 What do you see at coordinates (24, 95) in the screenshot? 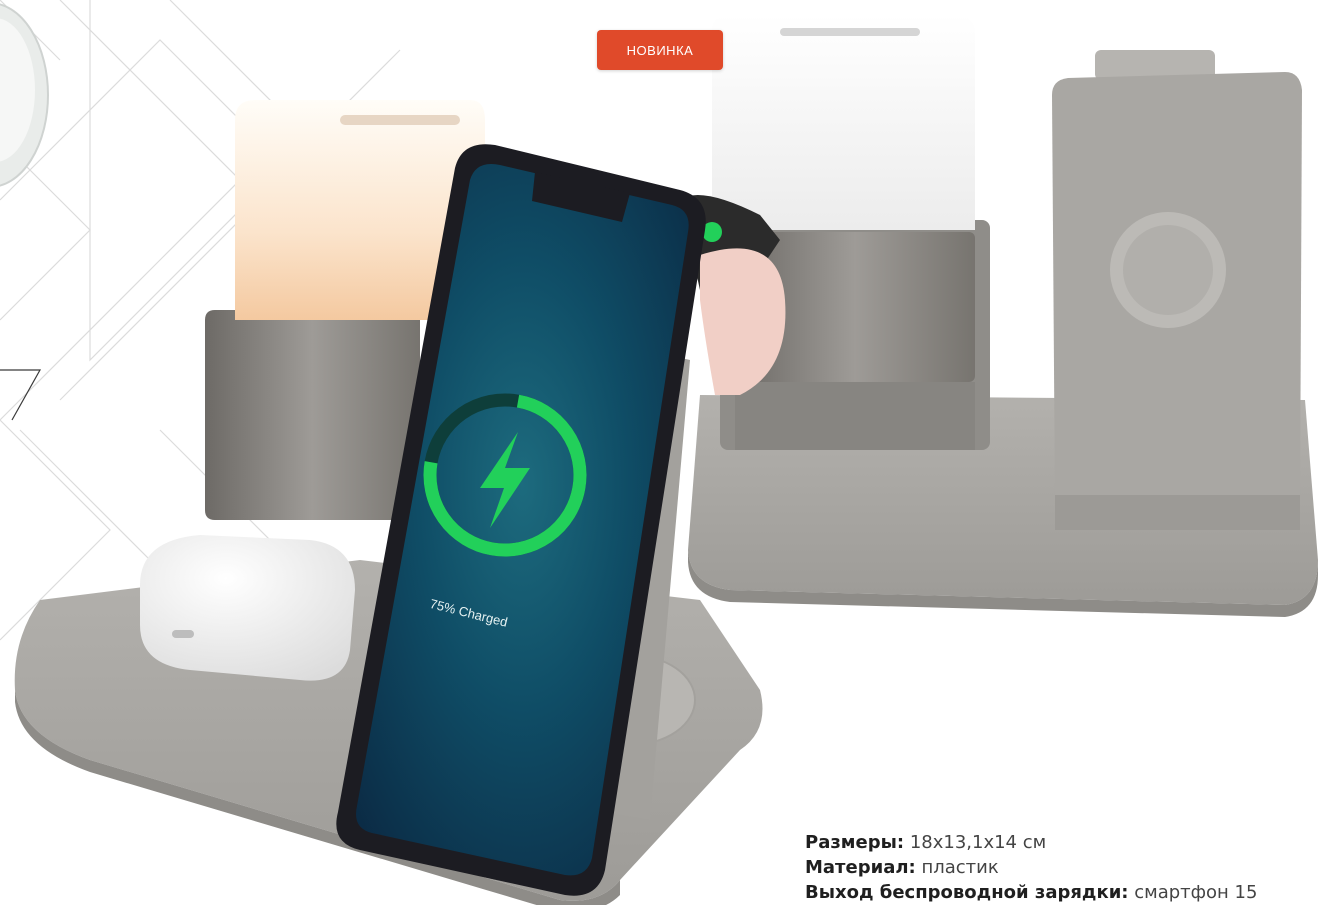
I see `round-device-partial` at bounding box center [24, 95].